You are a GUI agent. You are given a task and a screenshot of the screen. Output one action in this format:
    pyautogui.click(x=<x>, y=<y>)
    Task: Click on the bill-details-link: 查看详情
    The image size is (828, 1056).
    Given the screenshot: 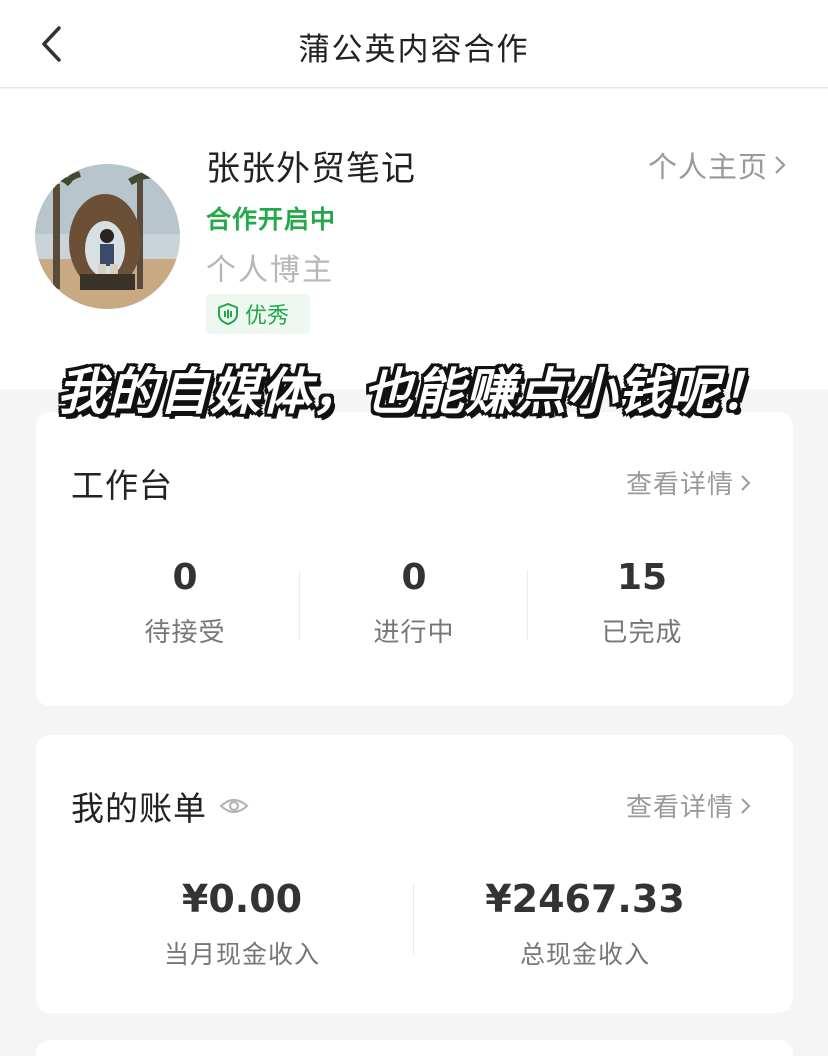 What is the action you would take?
    pyautogui.click(x=688, y=805)
    